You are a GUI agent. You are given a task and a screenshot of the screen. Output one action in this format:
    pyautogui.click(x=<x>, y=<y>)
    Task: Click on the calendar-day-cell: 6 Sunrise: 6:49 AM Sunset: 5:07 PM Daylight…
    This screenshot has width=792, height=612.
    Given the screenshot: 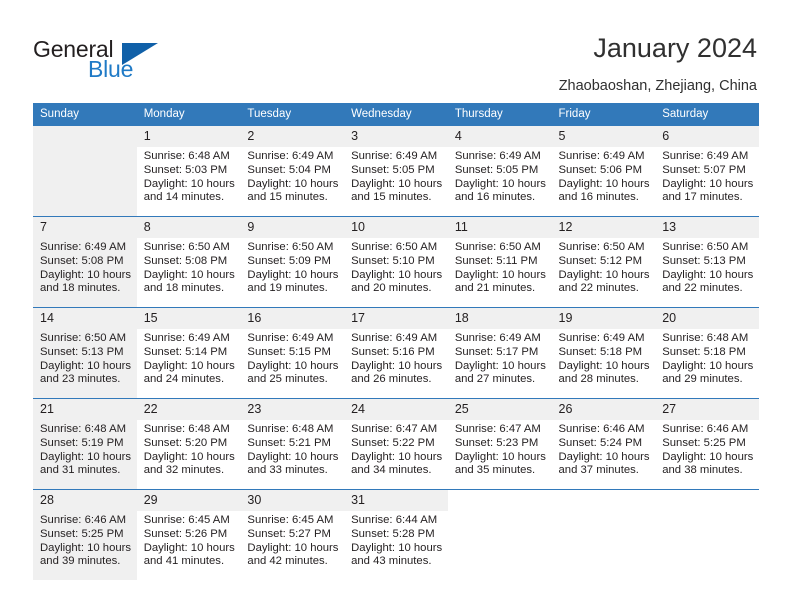 What is the action you would take?
    pyautogui.click(x=707, y=171)
    